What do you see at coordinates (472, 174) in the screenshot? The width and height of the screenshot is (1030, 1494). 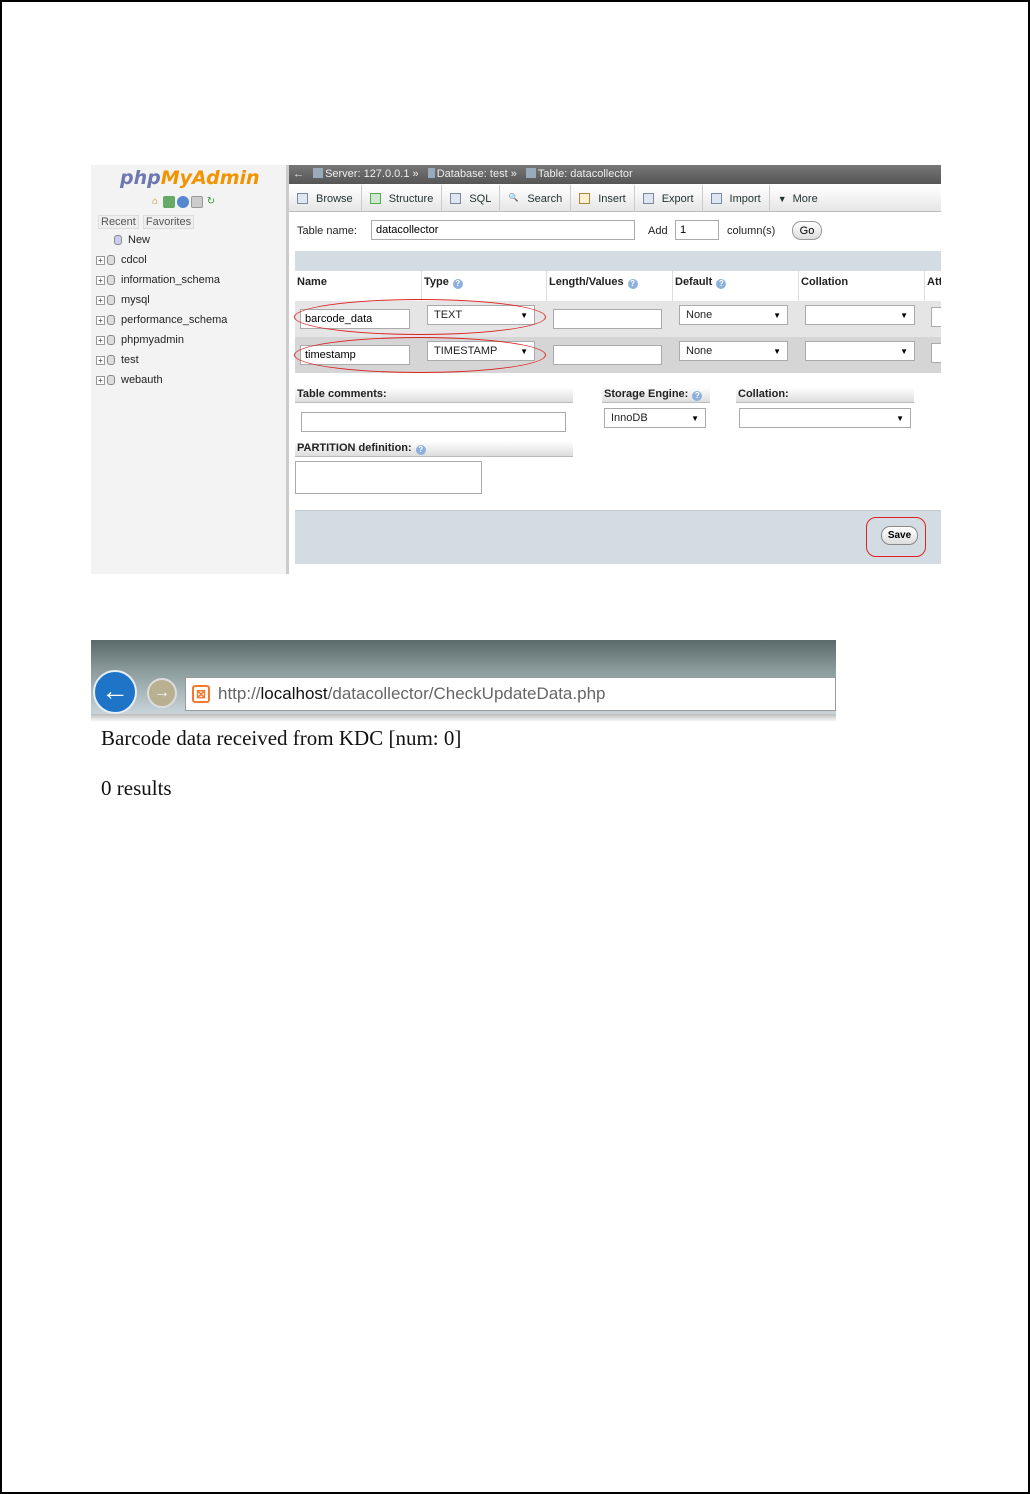 I see `breadcrumb-database: Database: test` at bounding box center [472, 174].